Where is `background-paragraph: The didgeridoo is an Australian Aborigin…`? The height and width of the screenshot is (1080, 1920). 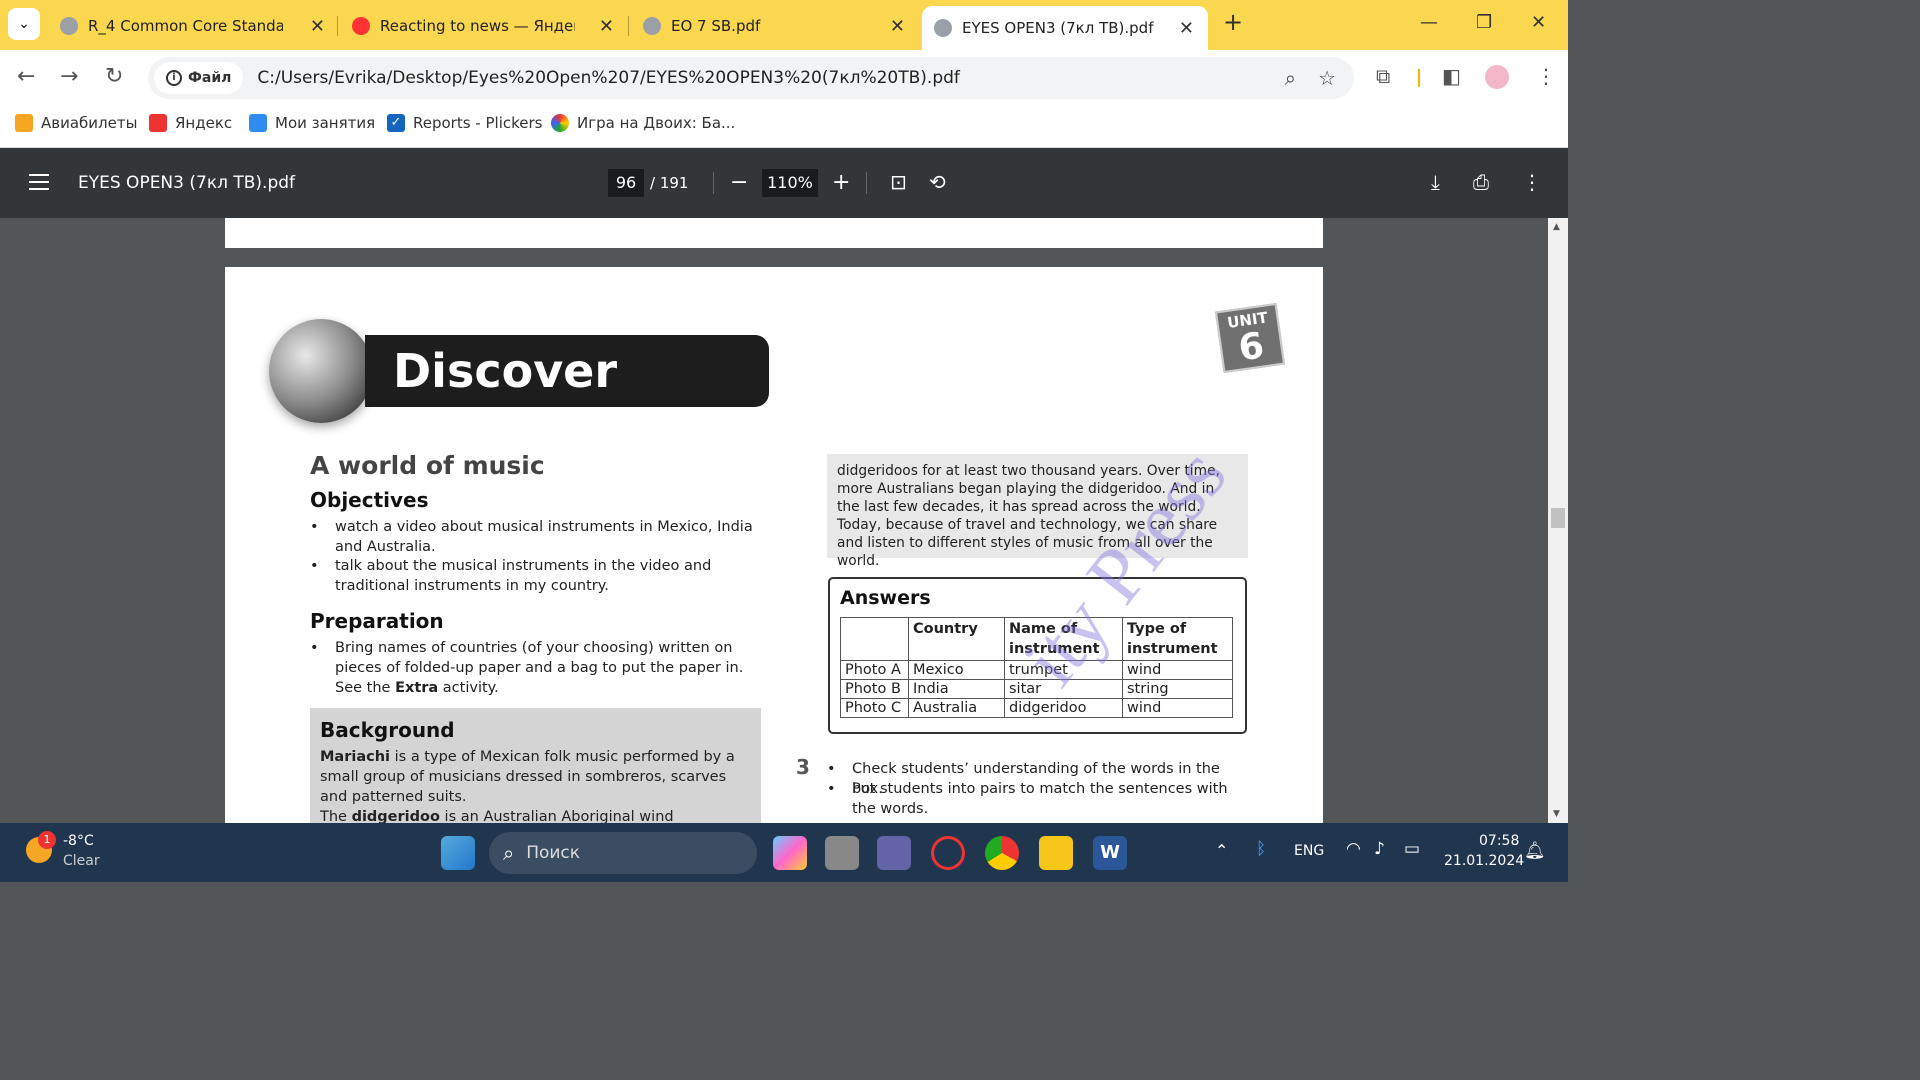
background-paragraph: The didgeridoo is an Australian Aborigin… is located at coordinates (497, 816).